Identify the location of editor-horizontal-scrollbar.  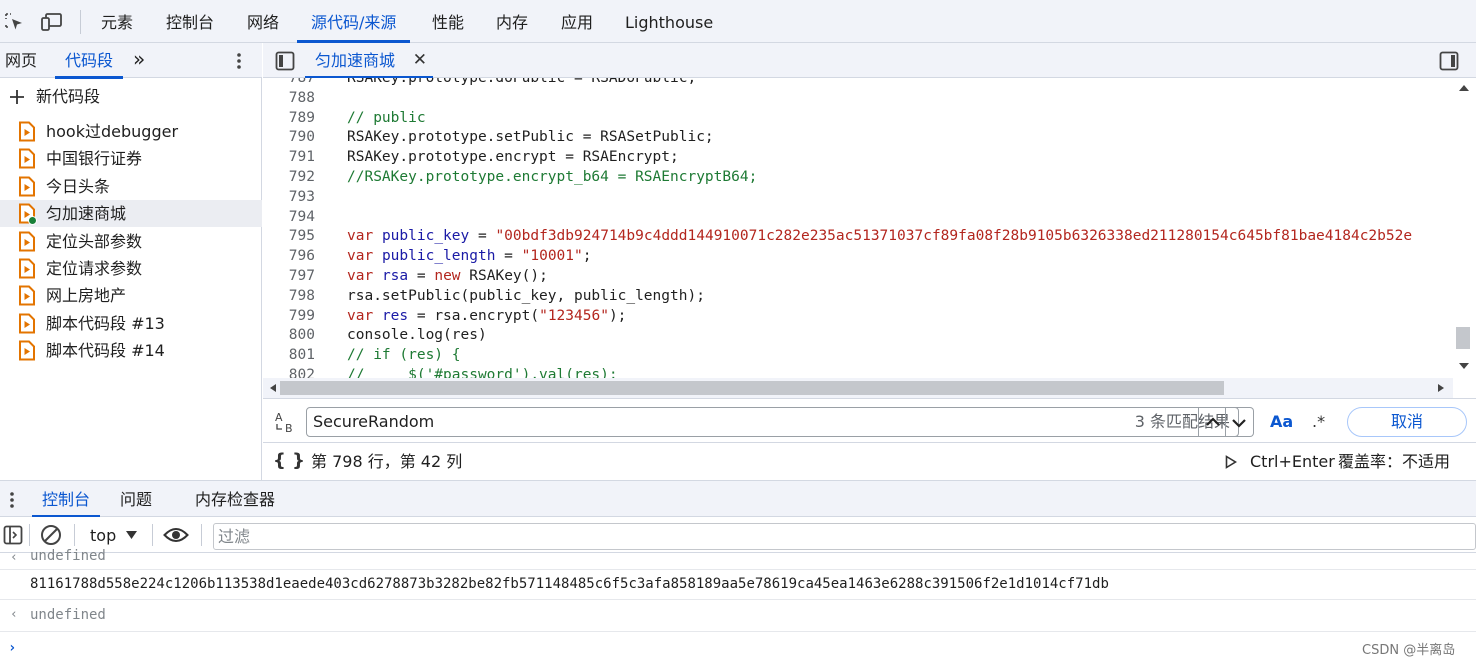
(858, 388).